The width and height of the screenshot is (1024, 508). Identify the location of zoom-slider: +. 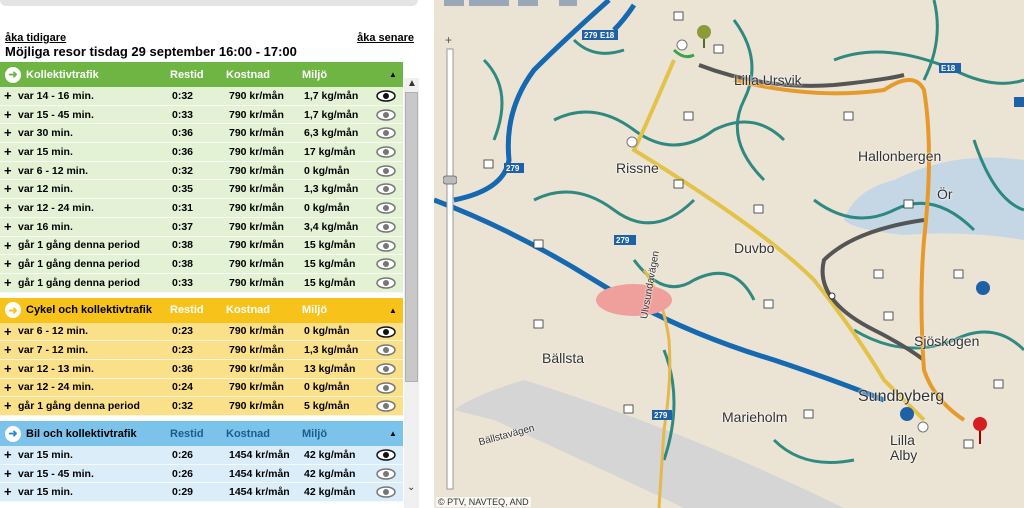
(450, 268).